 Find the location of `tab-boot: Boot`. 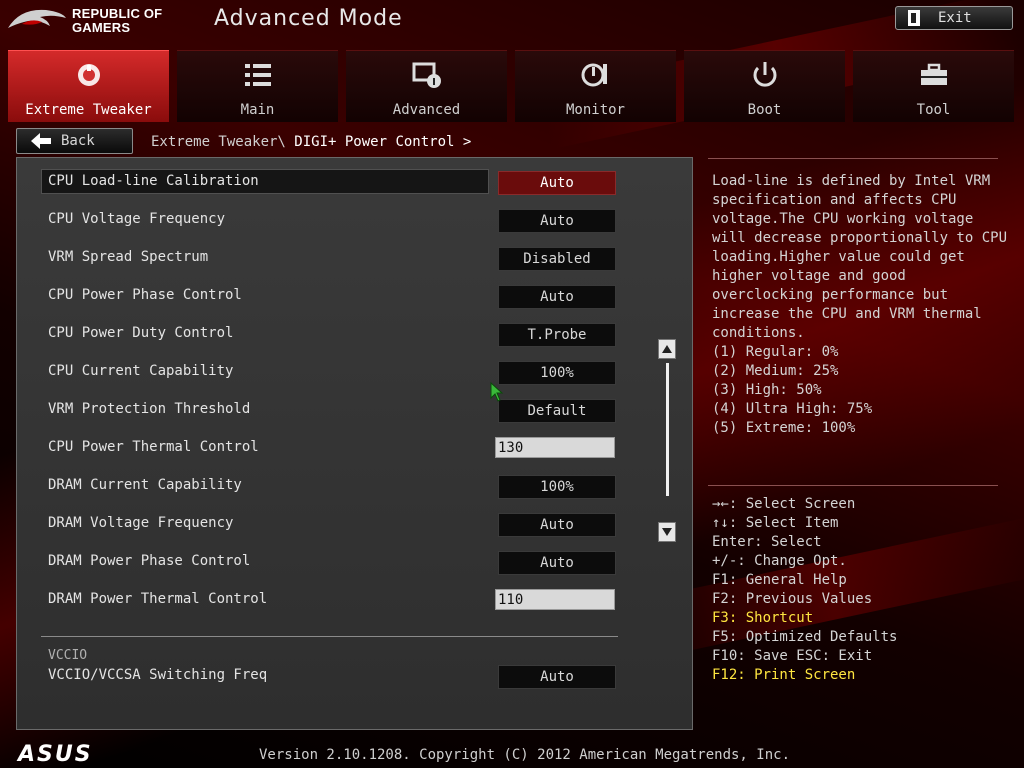

tab-boot: Boot is located at coordinates (764, 86).